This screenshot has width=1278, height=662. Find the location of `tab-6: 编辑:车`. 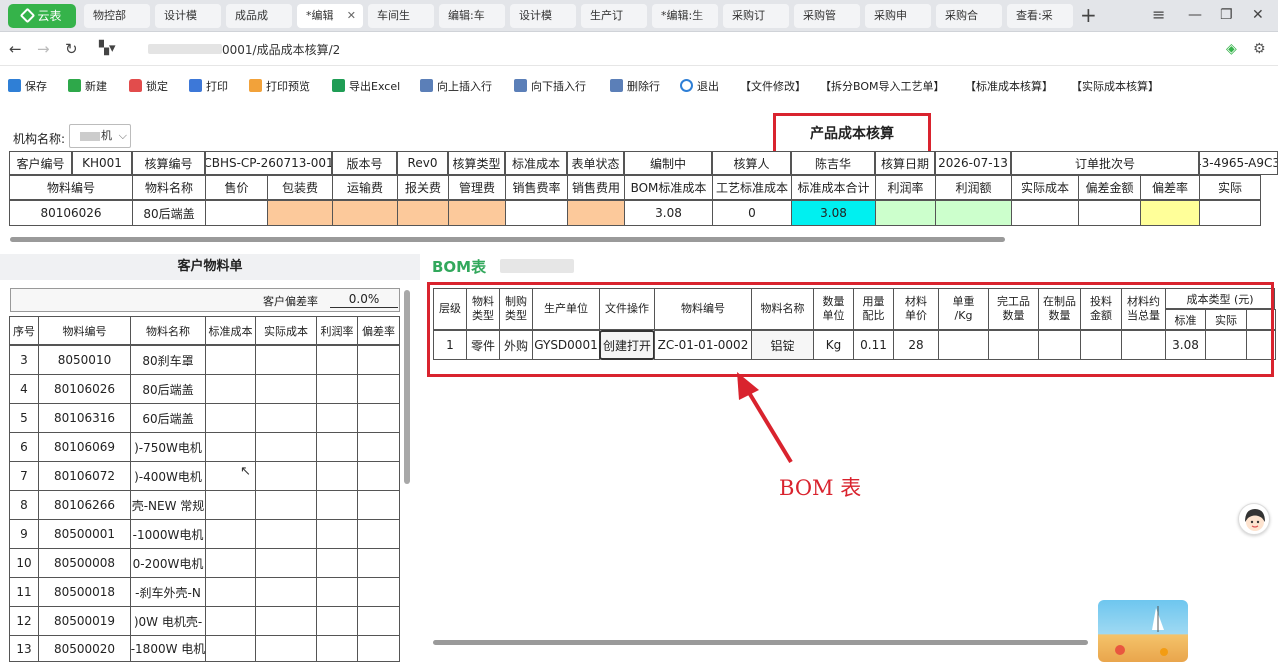

tab-6: 编辑:车 is located at coordinates (472, 16).